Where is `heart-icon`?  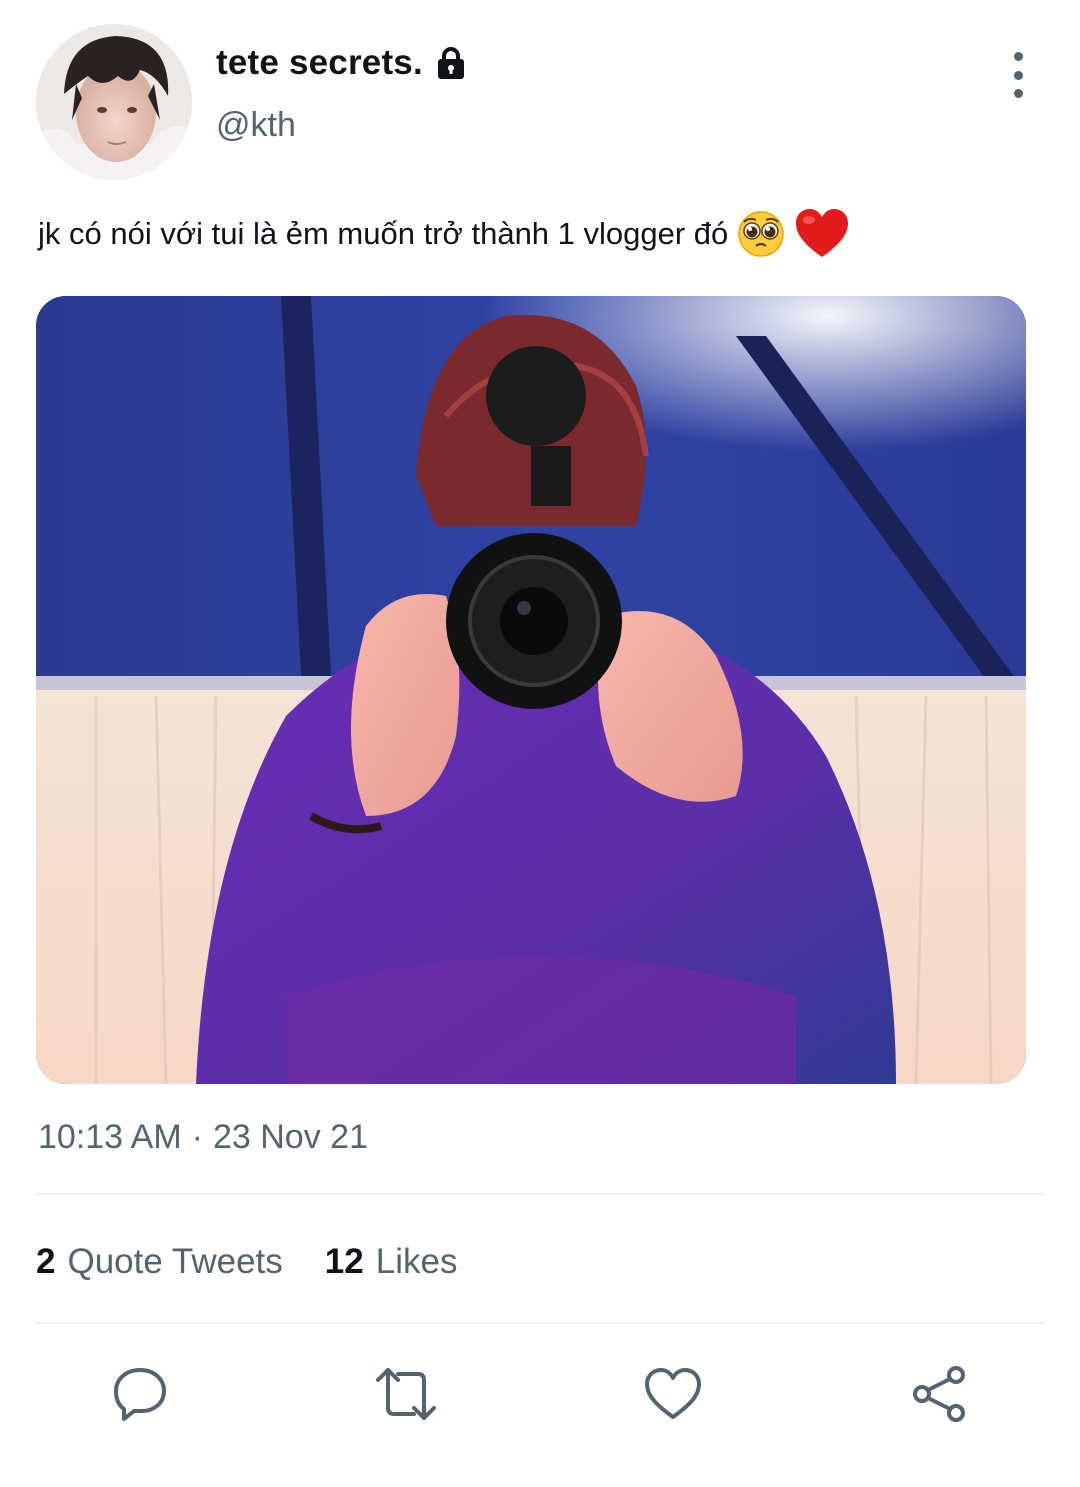 heart-icon is located at coordinates (673, 1394).